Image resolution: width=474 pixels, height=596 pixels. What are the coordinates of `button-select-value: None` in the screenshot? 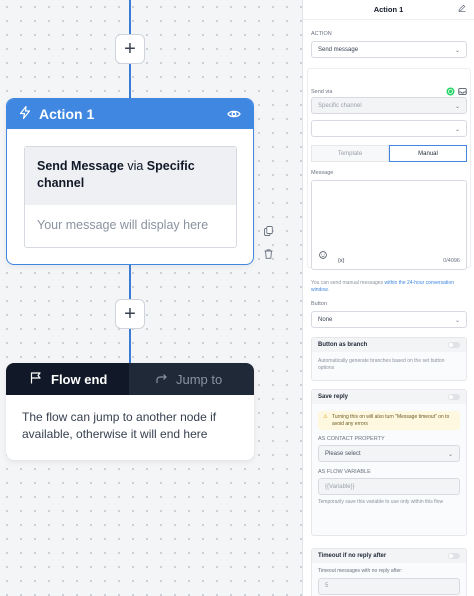 It's located at (325, 319).